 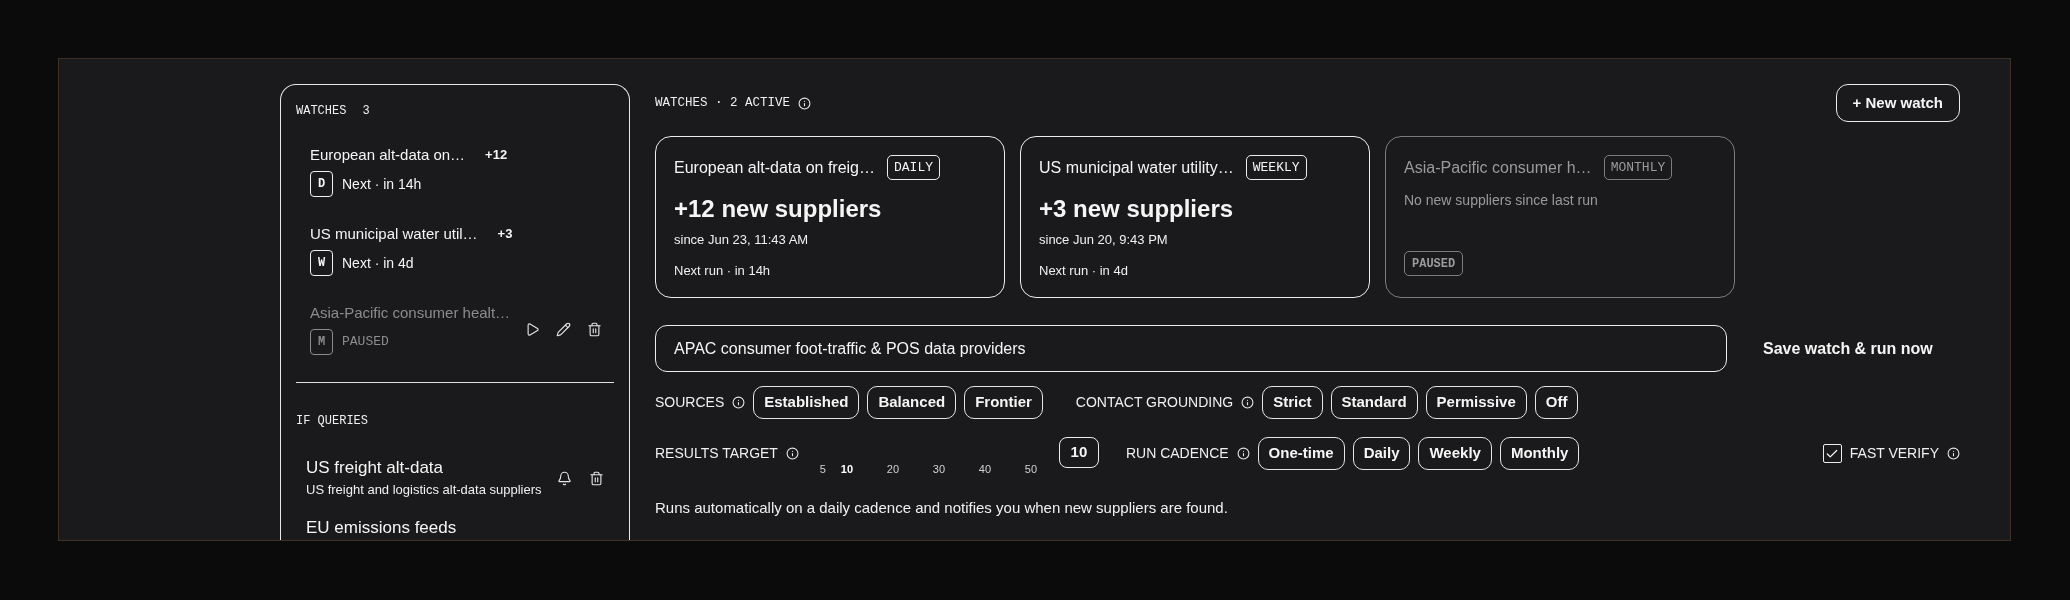 I want to click on option-chip: Standard, so click(x=1374, y=402).